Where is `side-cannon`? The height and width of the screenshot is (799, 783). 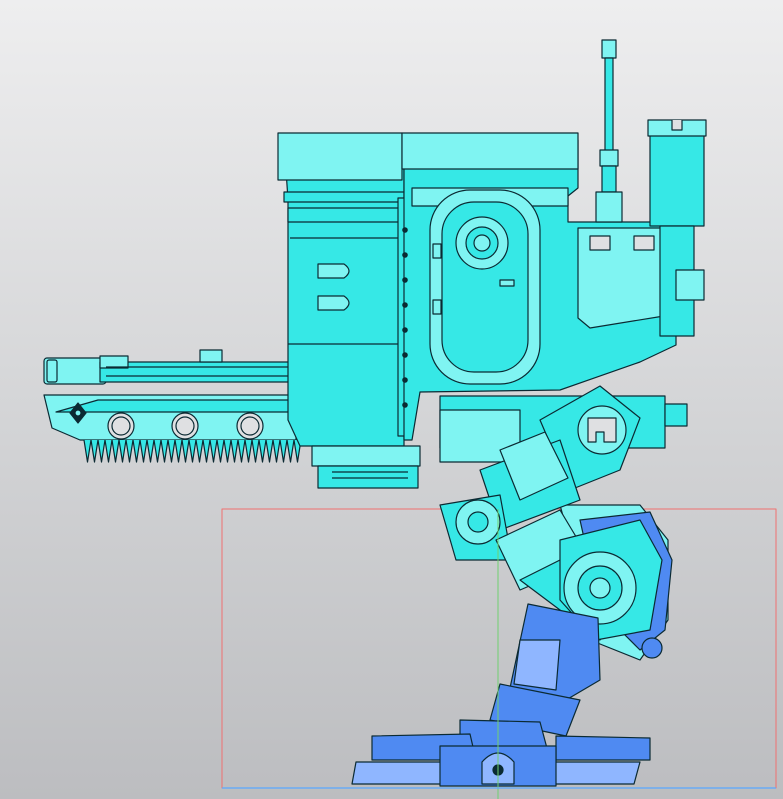 side-cannon is located at coordinates (172, 406).